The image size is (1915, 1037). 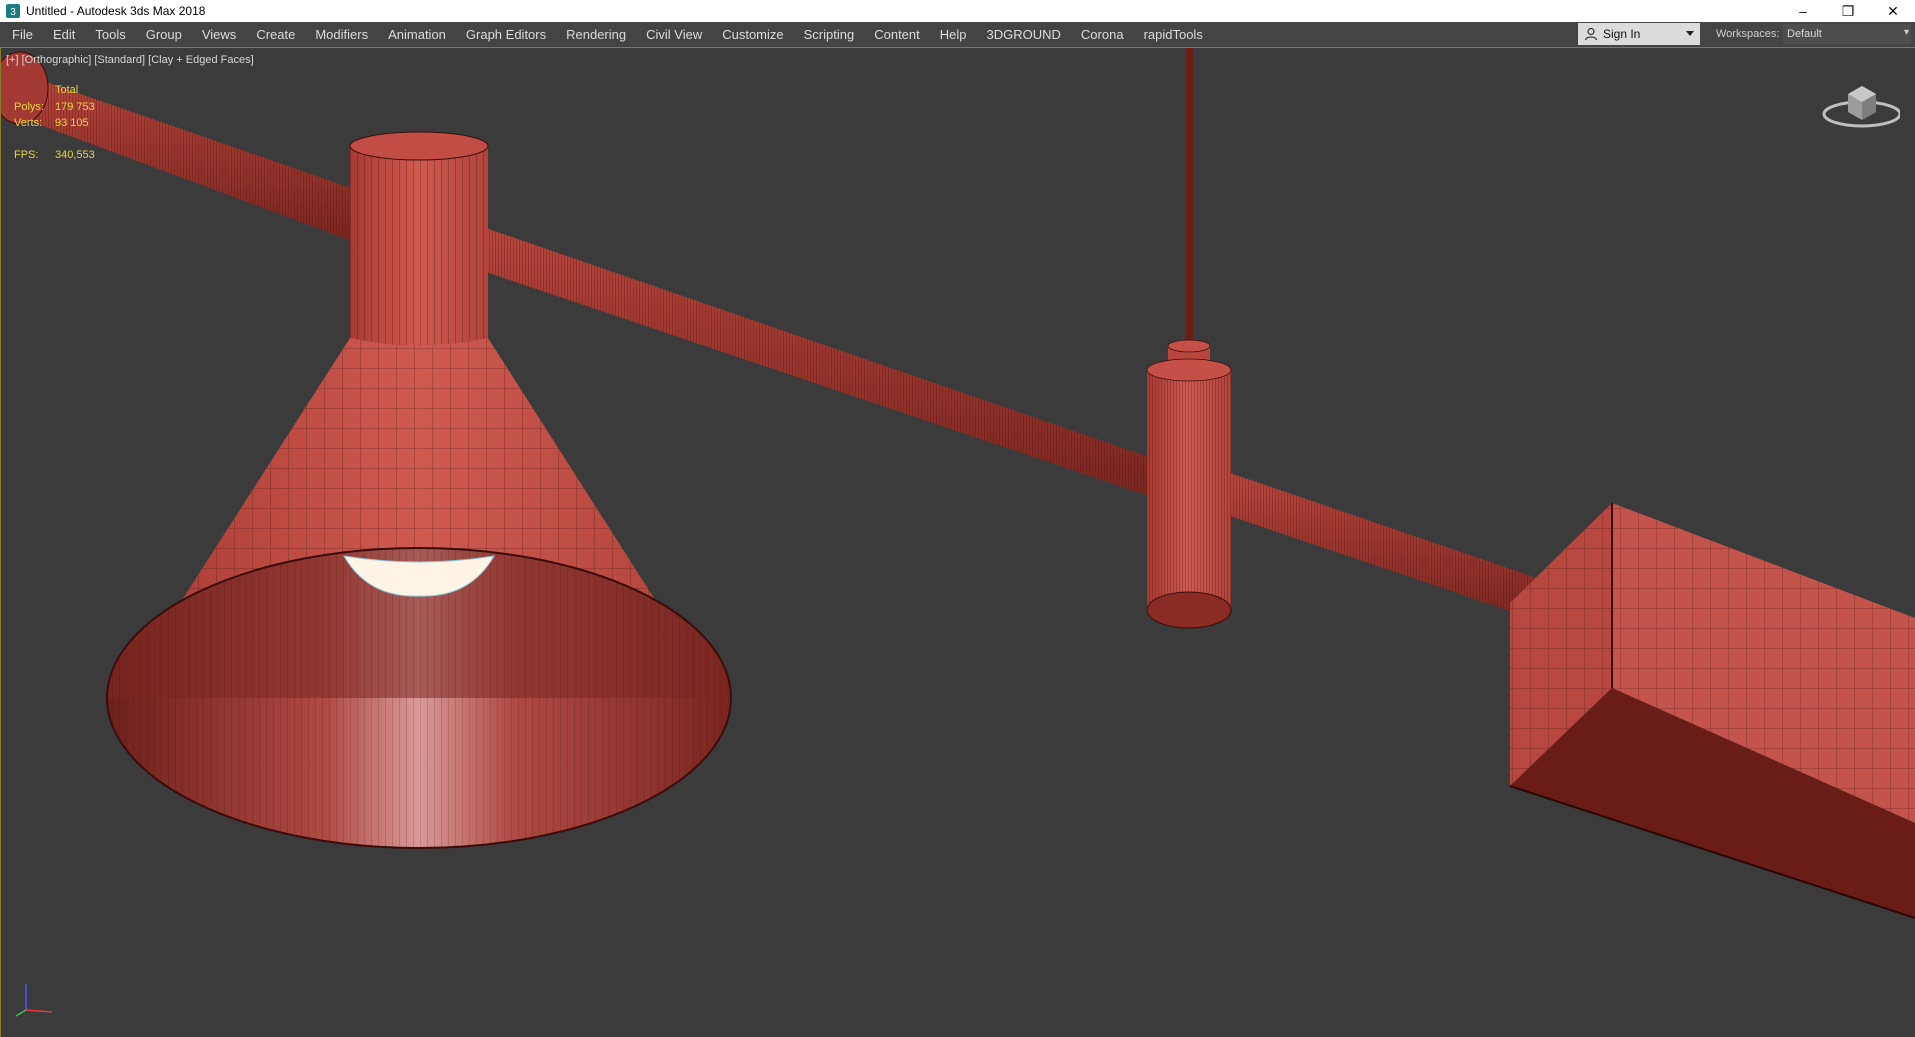 What do you see at coordinates (75, 155) in the screenshot?
I see `stats-fps-value: 340,553` at bounding box center [75, 155].